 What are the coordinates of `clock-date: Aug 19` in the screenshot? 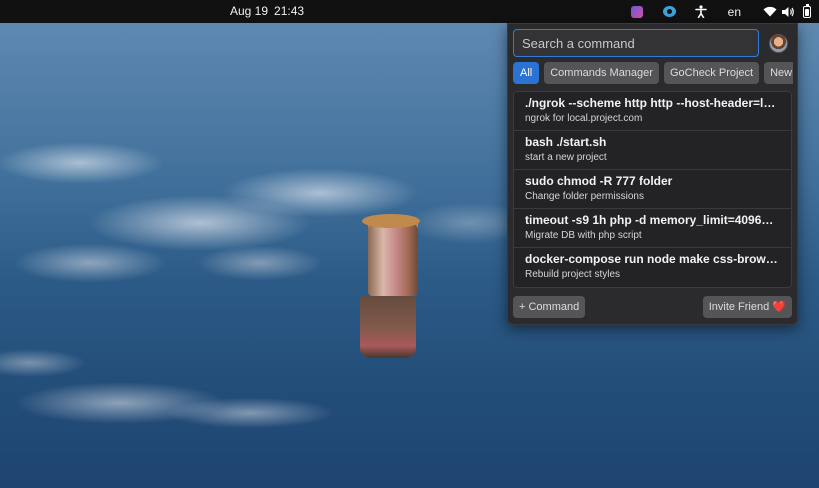 It's located at (249, 11).